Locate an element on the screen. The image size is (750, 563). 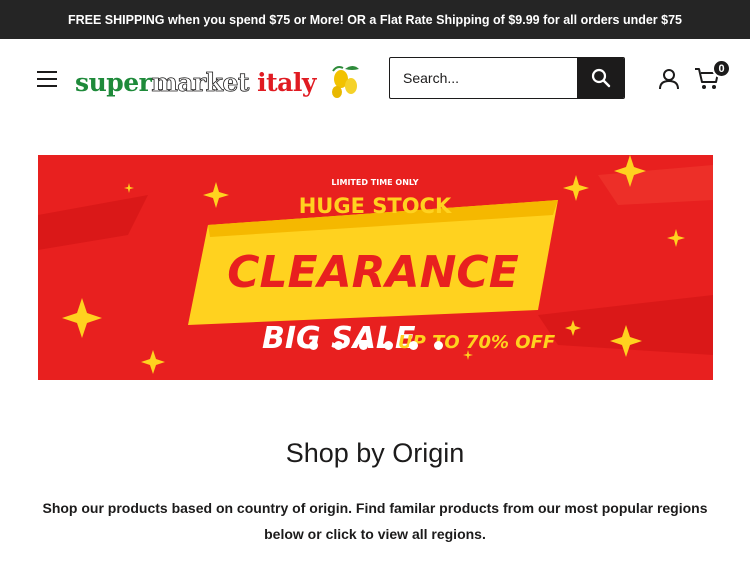
search-button is located at coordinates (600, 78).